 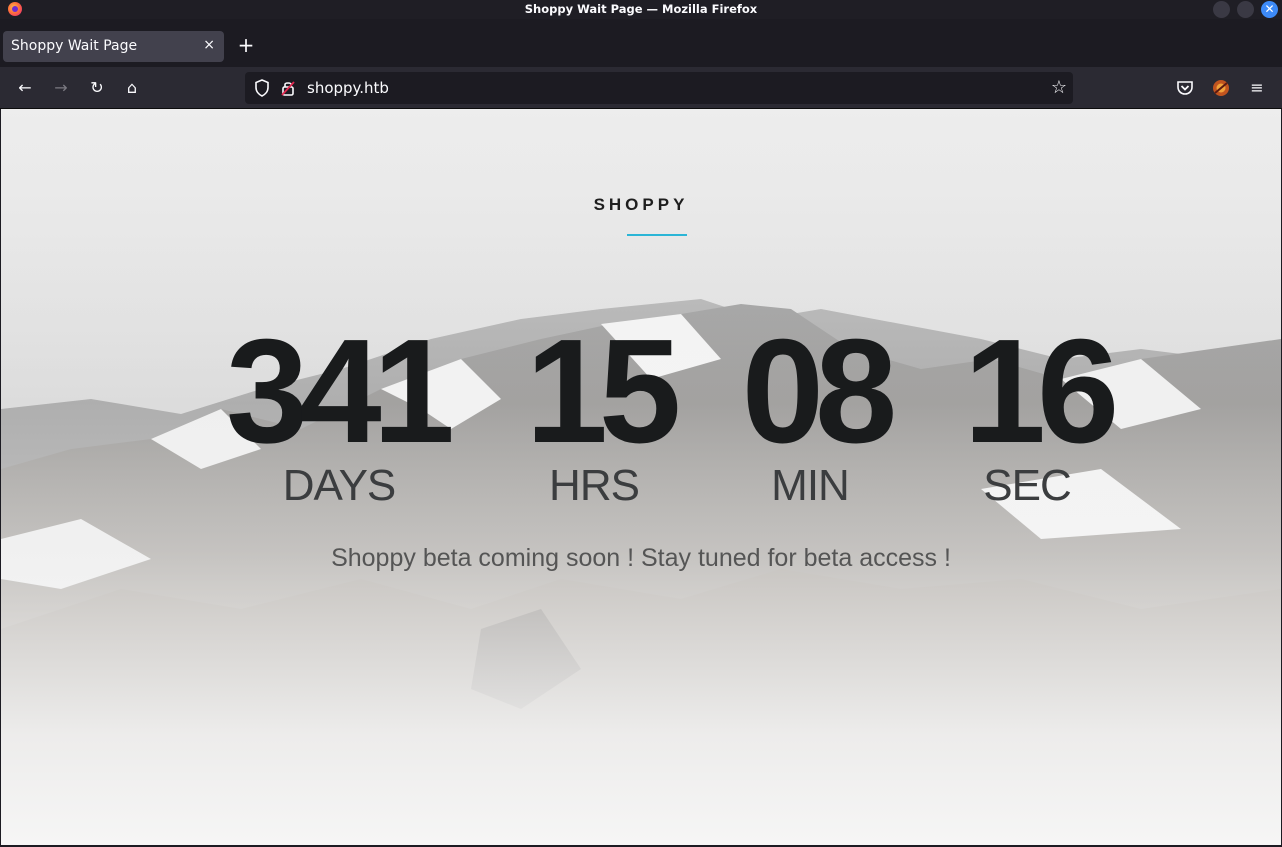 What do you see at coordinates (246, 45) in the screenshot?
I see `new-tab-button: +` at bounding box center [246, 45].